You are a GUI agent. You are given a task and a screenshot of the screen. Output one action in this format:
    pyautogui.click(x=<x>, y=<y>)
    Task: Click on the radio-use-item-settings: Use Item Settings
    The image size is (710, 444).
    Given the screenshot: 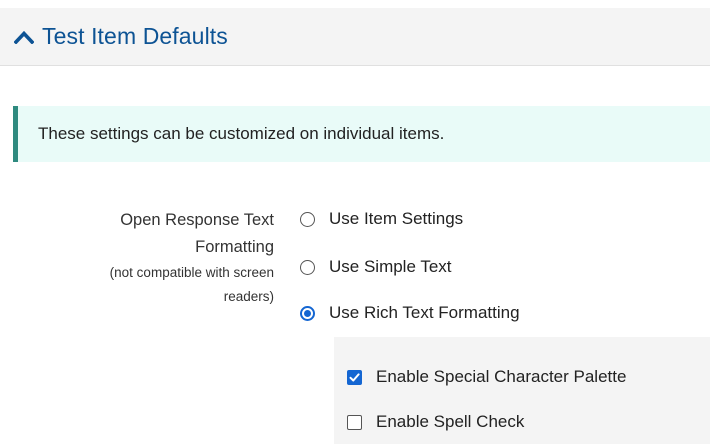 What is the action you would take?
    pyautogui.click(x=381, y=219)
    